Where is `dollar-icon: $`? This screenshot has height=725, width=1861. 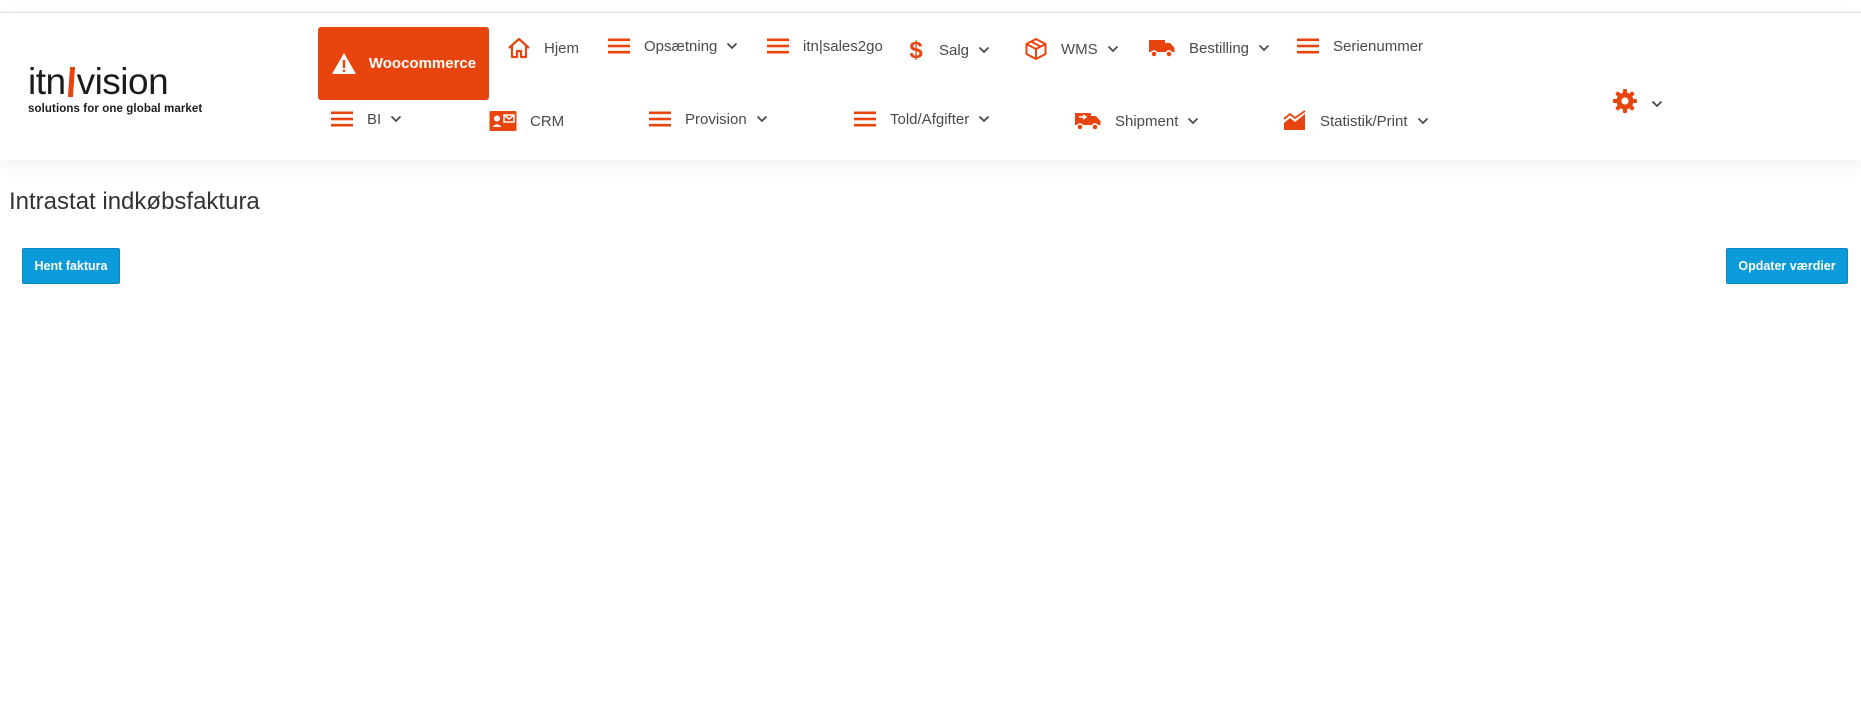
dollar-icon: $ is located at coordinates (916, 50).